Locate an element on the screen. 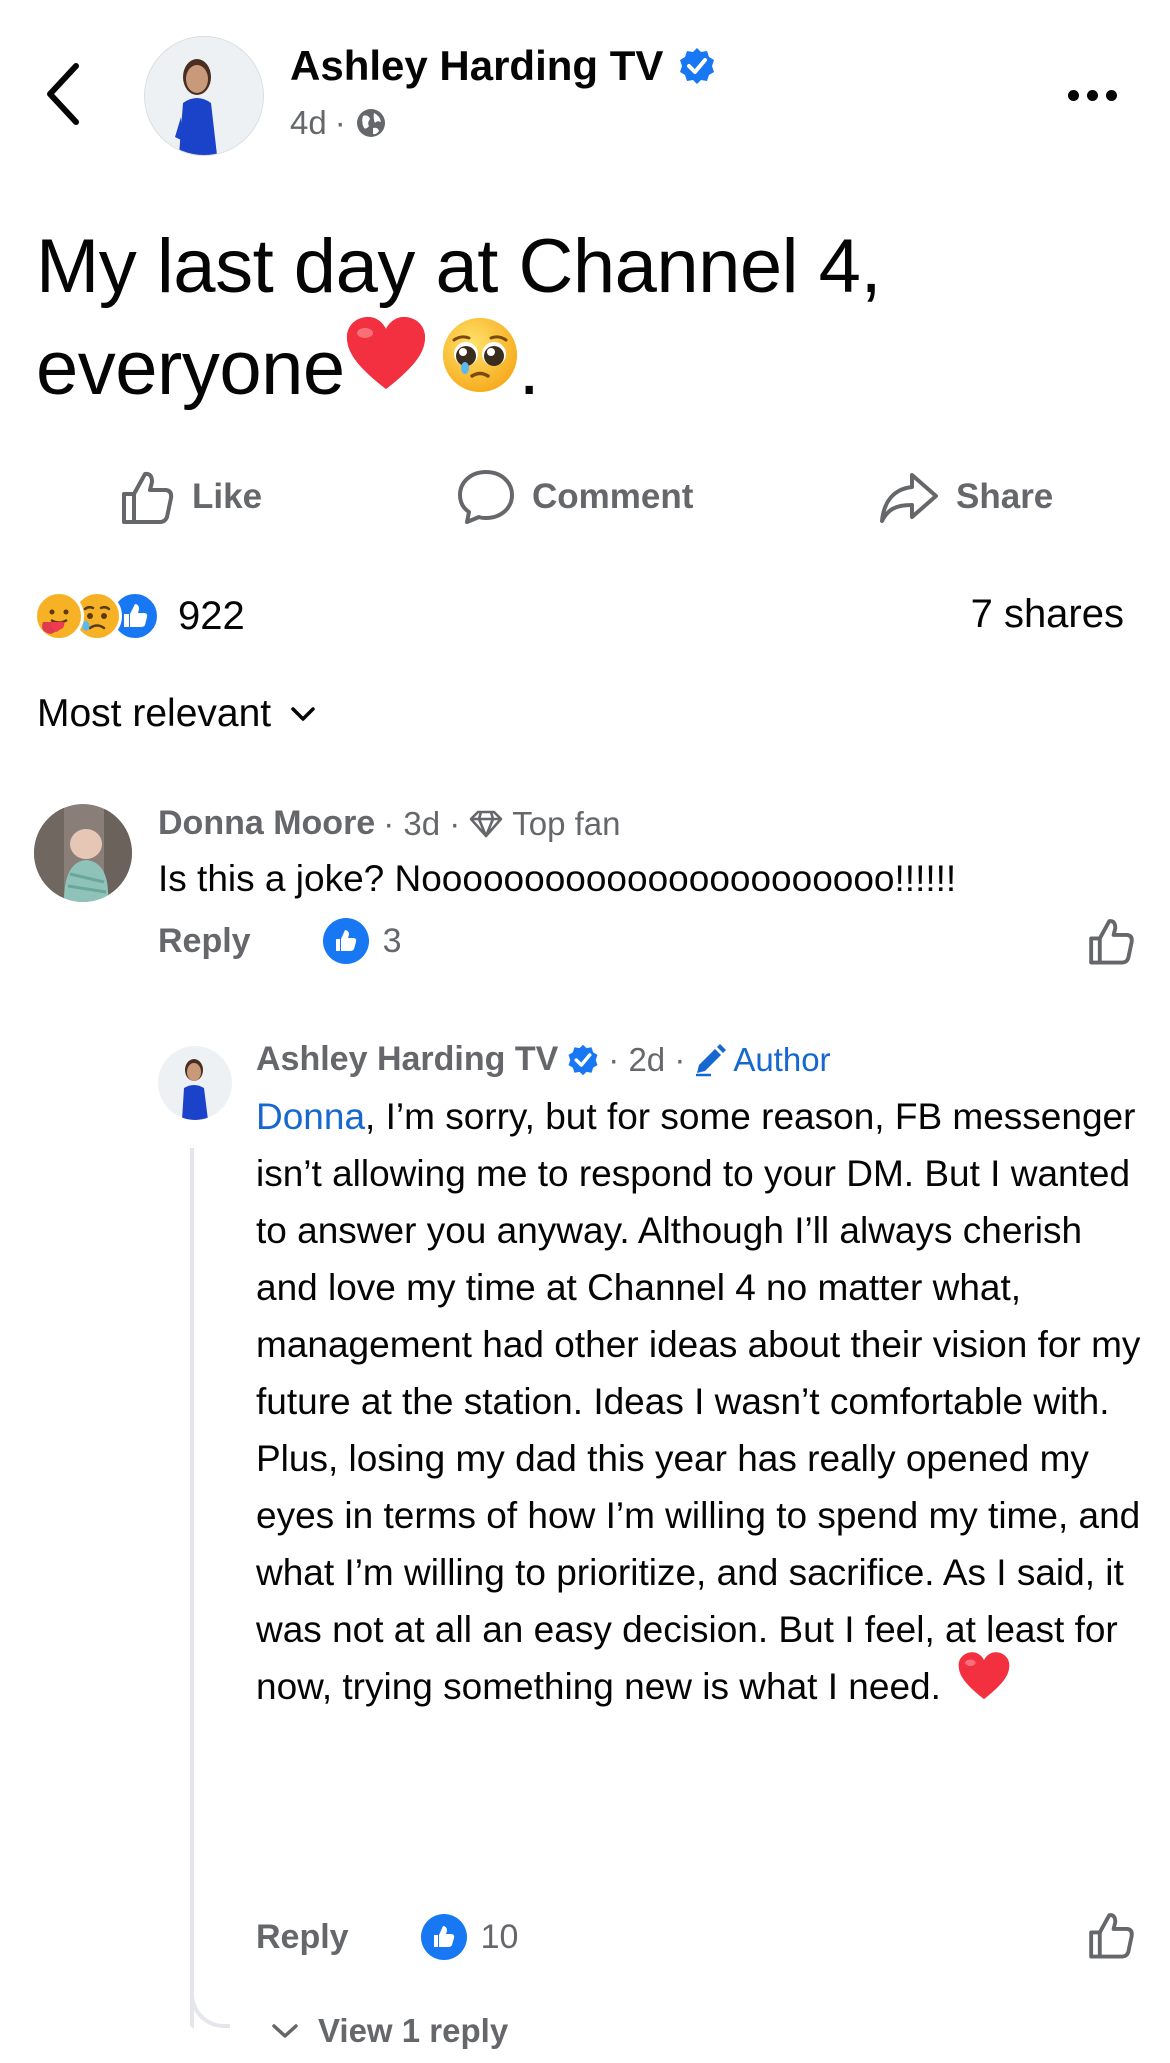 The width and height of the screenshot is (1170, 2063). reply-thread-curve is located at coordinates (210, 2009).